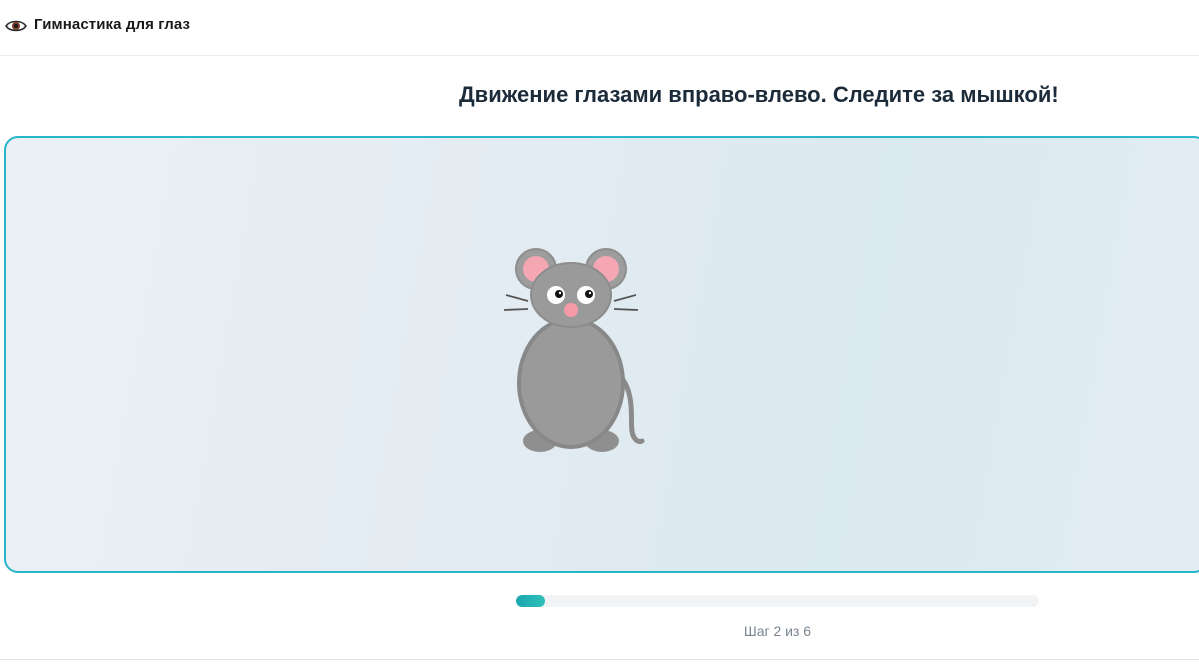 This screenshot has height=664, width=1199. I want to click on eye-icon, so click(16, 26).